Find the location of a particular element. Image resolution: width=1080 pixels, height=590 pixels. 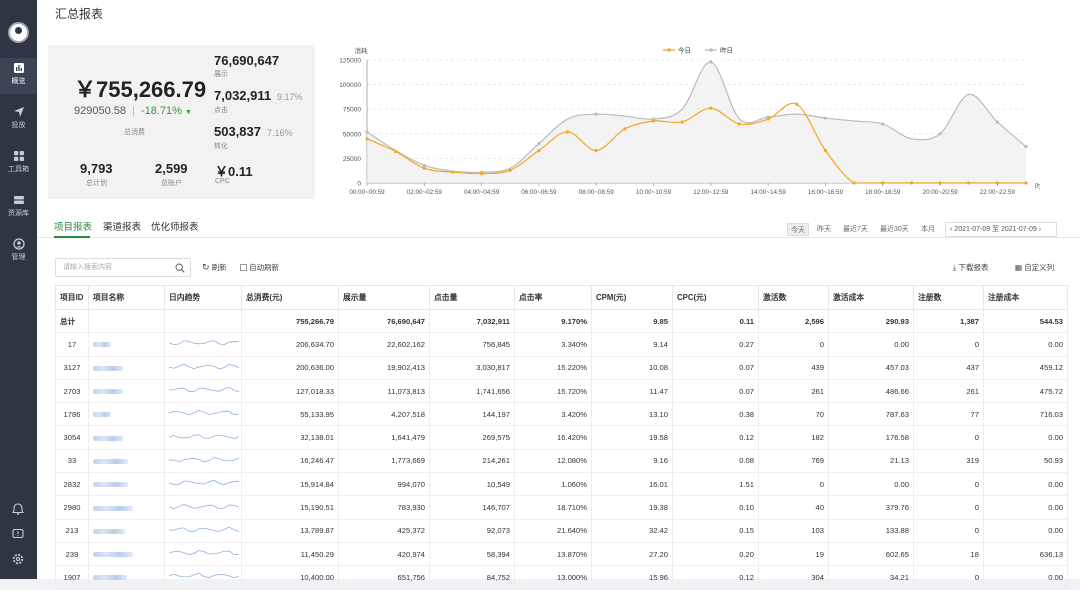

range-7days-button: 最近7天 is located at coordinates (855, 229).